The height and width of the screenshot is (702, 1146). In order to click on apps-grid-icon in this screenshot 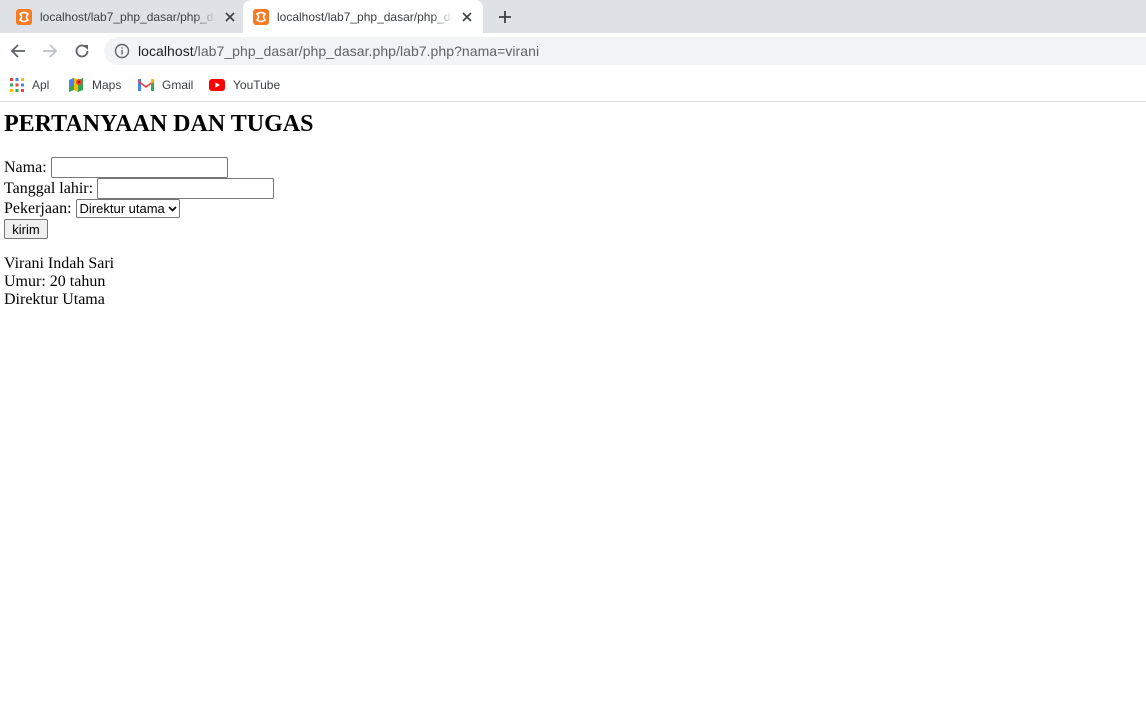, I will do `click(17, 85)`.